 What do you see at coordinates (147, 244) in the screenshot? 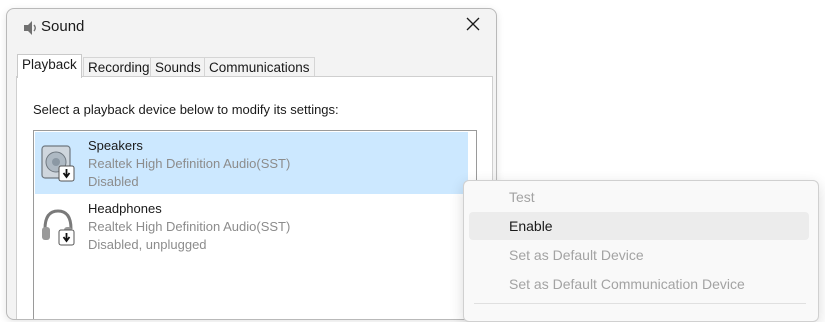
I see `device-status: Disabled, unplugged` at bounding box center [147, 244].